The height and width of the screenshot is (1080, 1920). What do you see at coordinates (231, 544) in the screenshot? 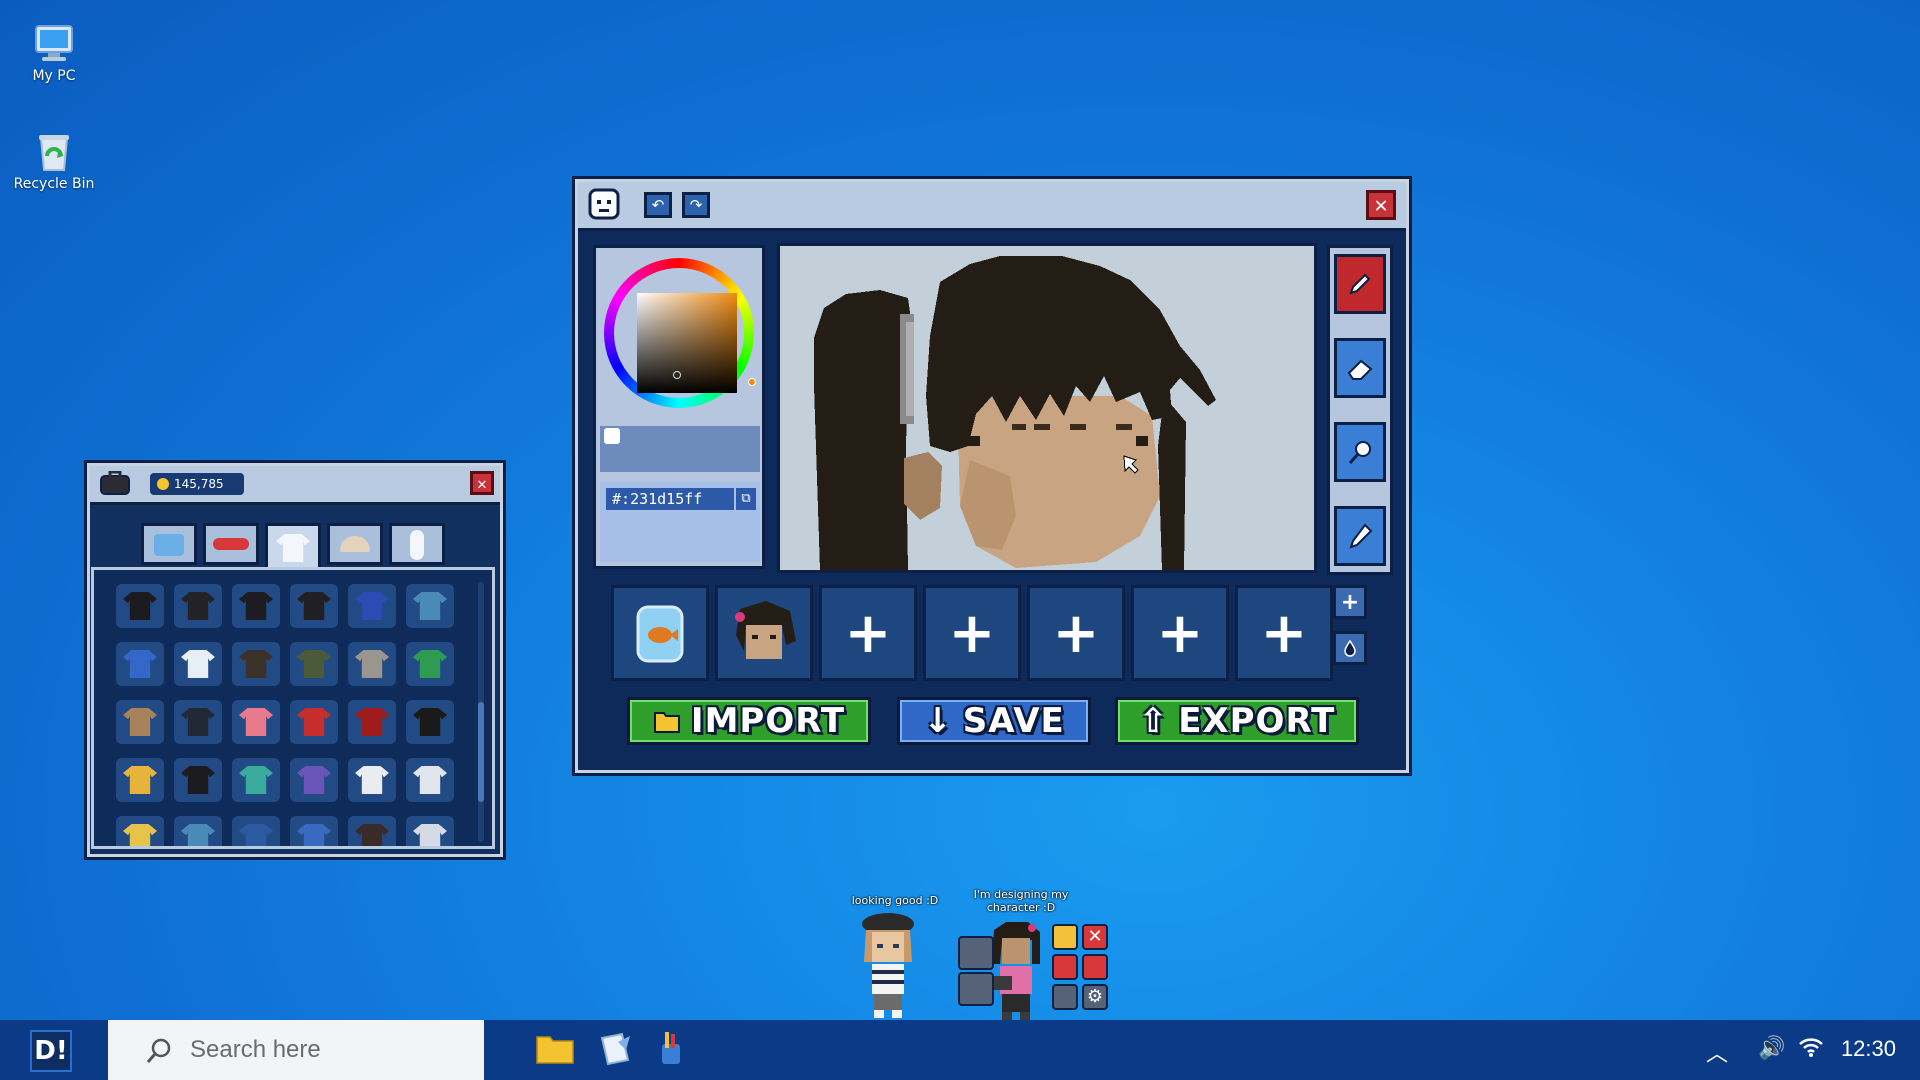
I see `tab-vehicles` at bounding box center [231, 544].